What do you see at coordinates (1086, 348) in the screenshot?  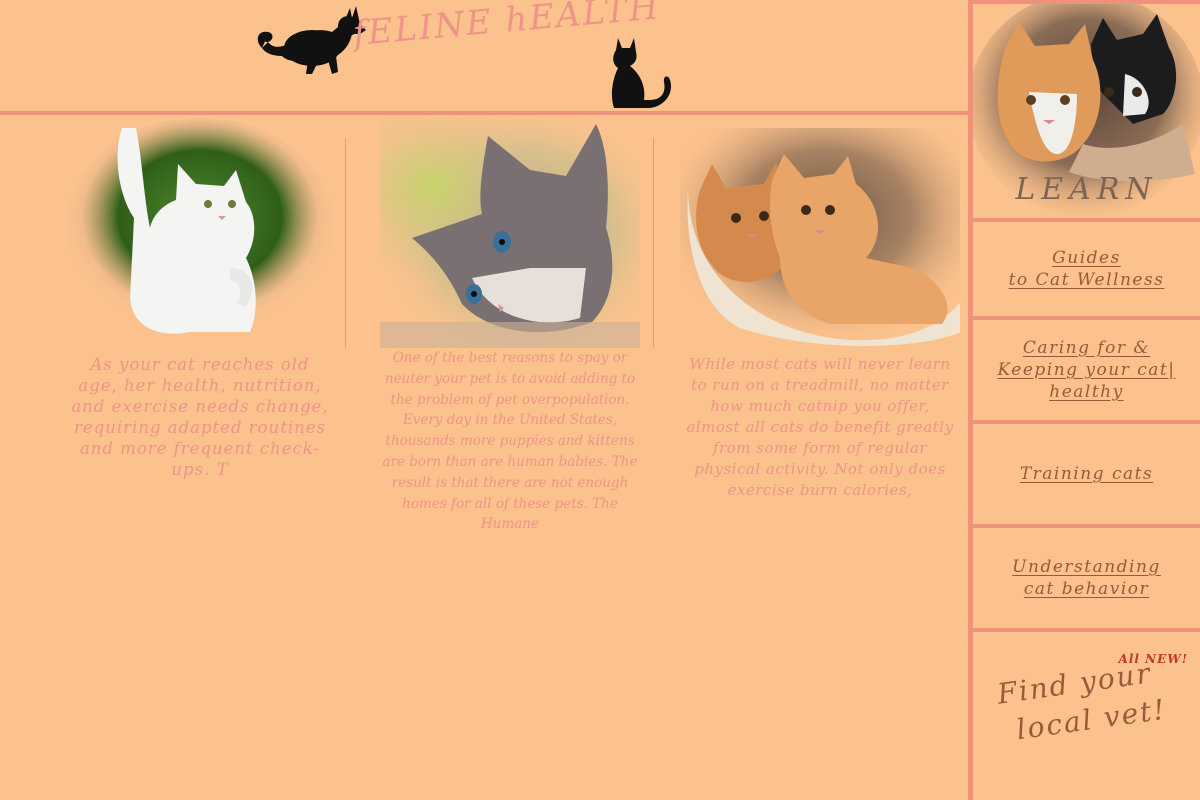 I see `caring-line-1: Caring for &` at bounding box center [1086, 348].